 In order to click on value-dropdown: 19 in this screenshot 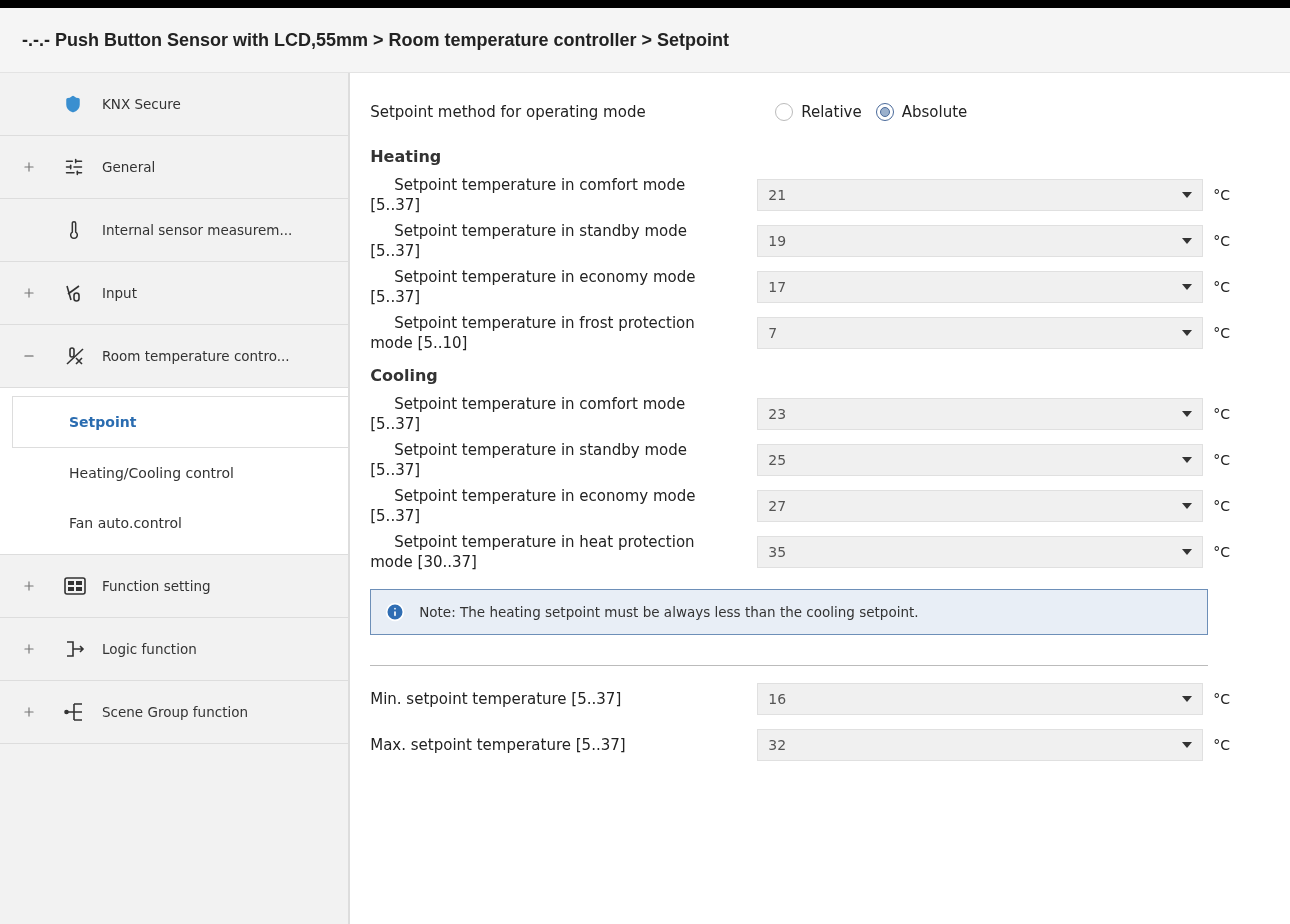, I will do `click(980, 241)`.